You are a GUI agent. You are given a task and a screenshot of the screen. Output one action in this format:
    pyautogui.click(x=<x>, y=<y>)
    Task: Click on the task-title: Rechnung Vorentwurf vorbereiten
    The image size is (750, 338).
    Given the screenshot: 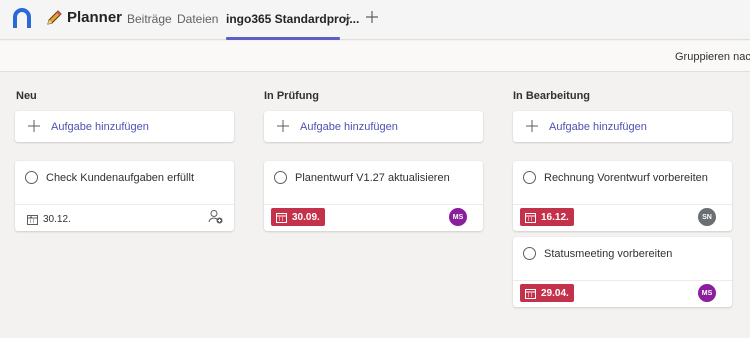 What is the action you would take?
    pyautogui.click(x=626, y=178)
    